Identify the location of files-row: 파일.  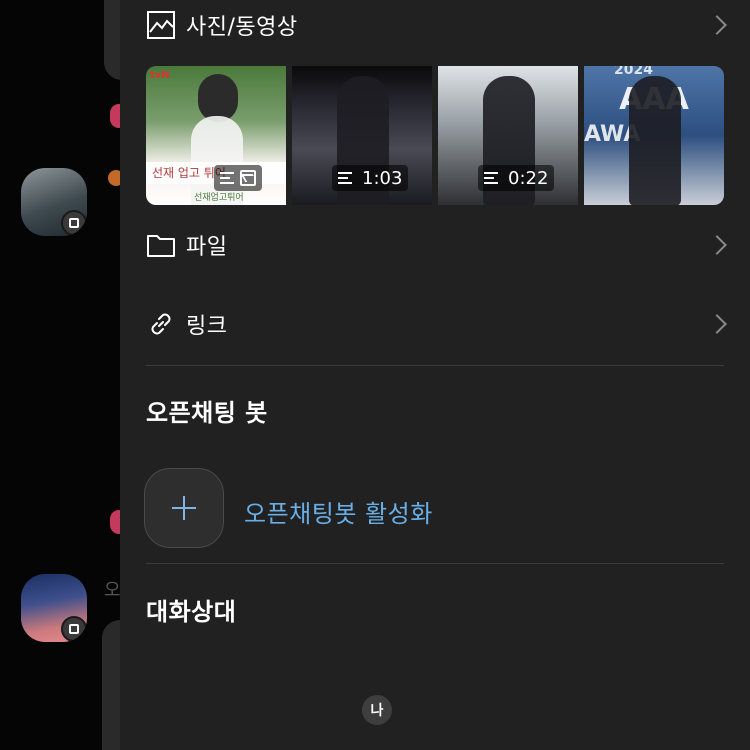
(435, 245).